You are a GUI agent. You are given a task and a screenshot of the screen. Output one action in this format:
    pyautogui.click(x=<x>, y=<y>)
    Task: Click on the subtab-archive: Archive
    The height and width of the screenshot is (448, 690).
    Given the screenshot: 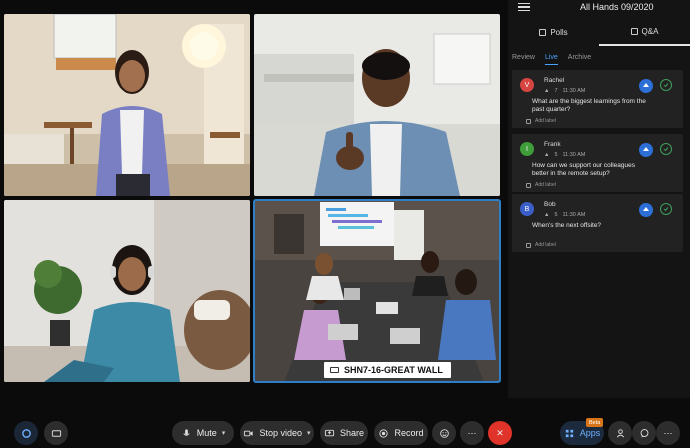 What is the action you would take?
    pyautogui.click(x=579, y=57)
    